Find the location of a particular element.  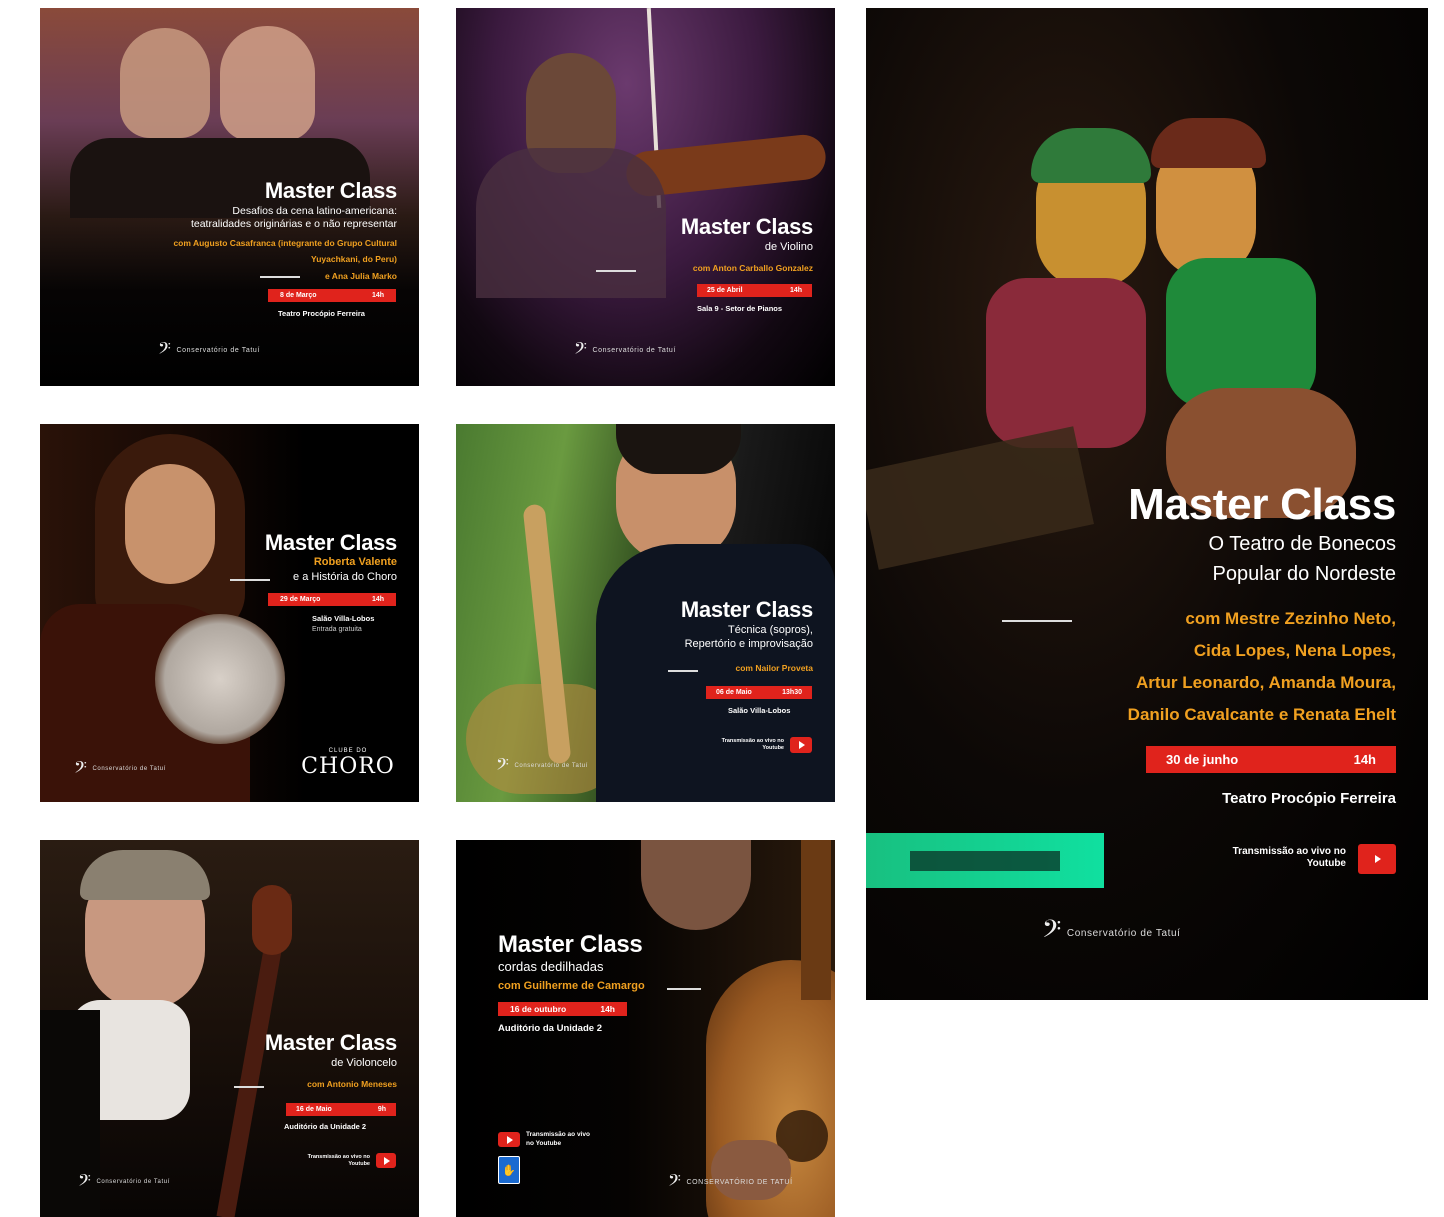

date-badge: 25 de Abril 14h is located at coordinates (754, 290).